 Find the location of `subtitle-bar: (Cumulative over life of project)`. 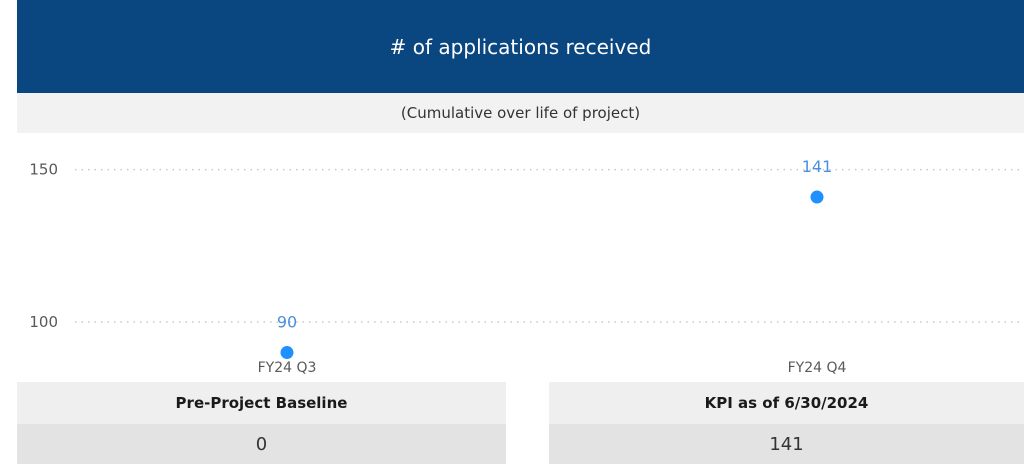

subtitle-bar: (Cumulative over life of project) is located at coordinates (520, 113).